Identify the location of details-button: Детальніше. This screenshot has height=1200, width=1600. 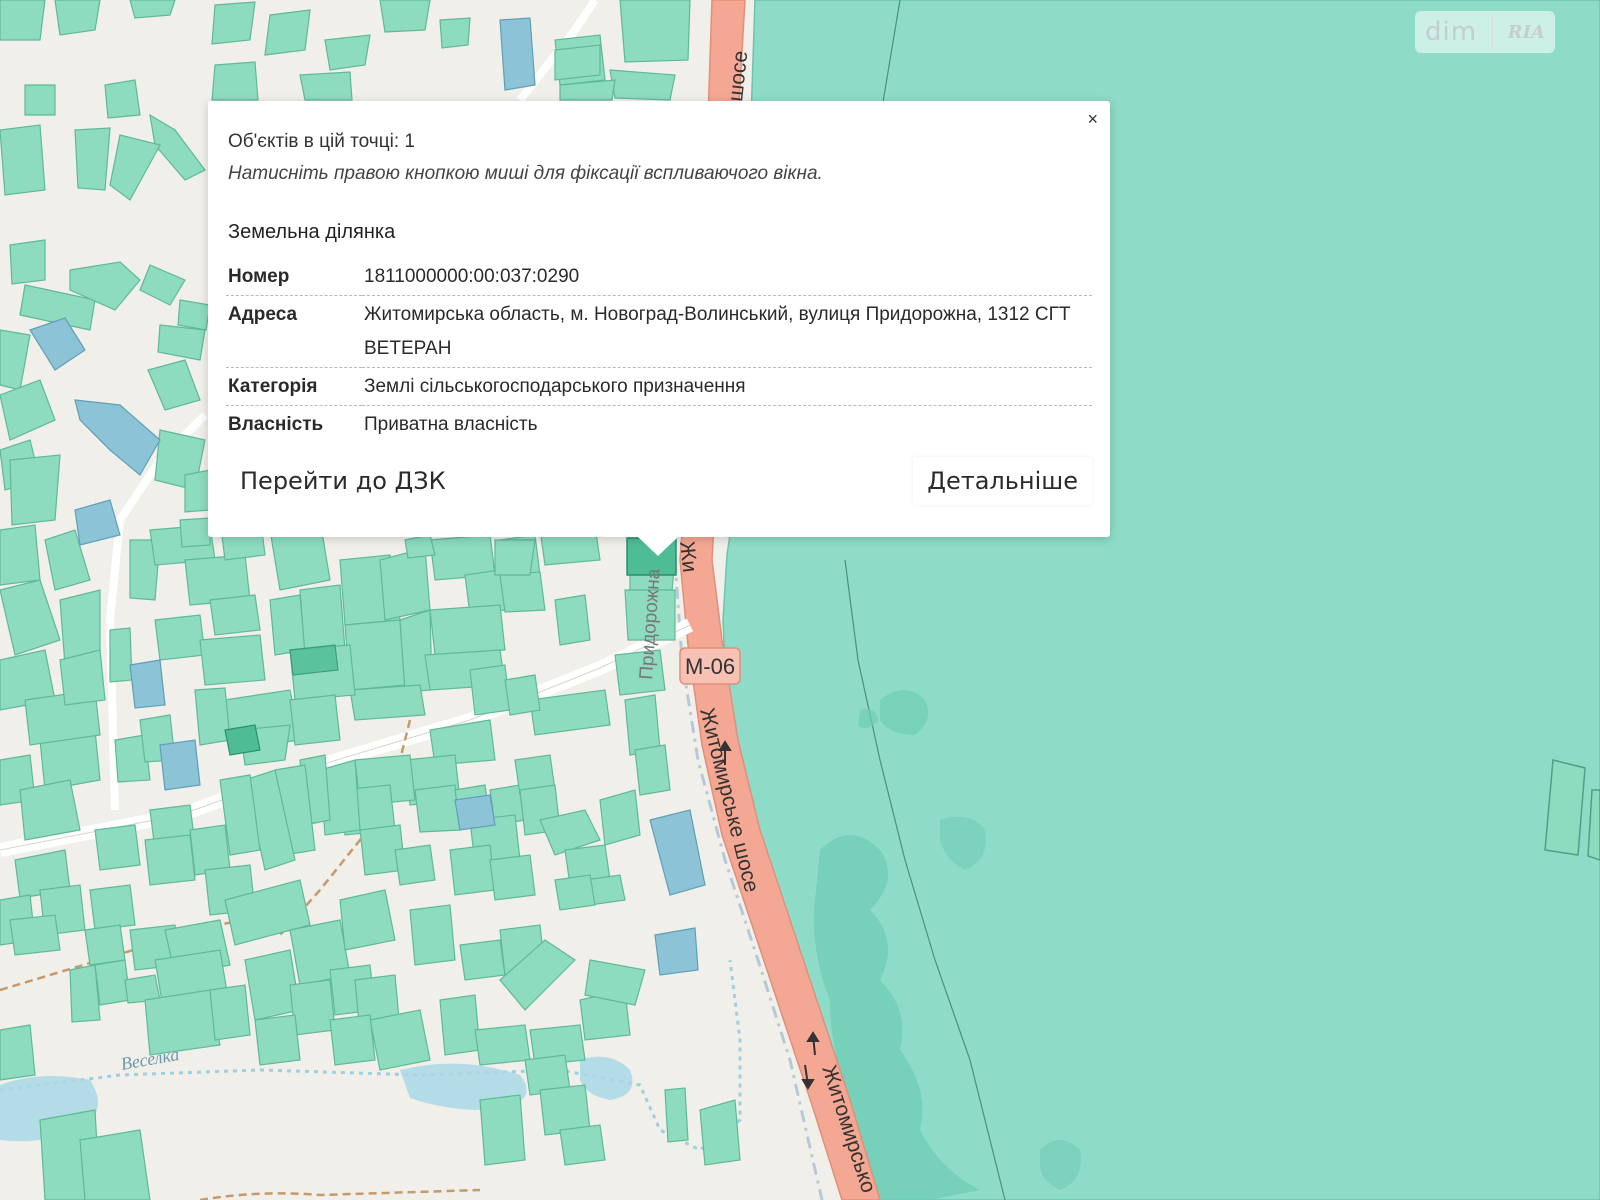
(1002, 481).